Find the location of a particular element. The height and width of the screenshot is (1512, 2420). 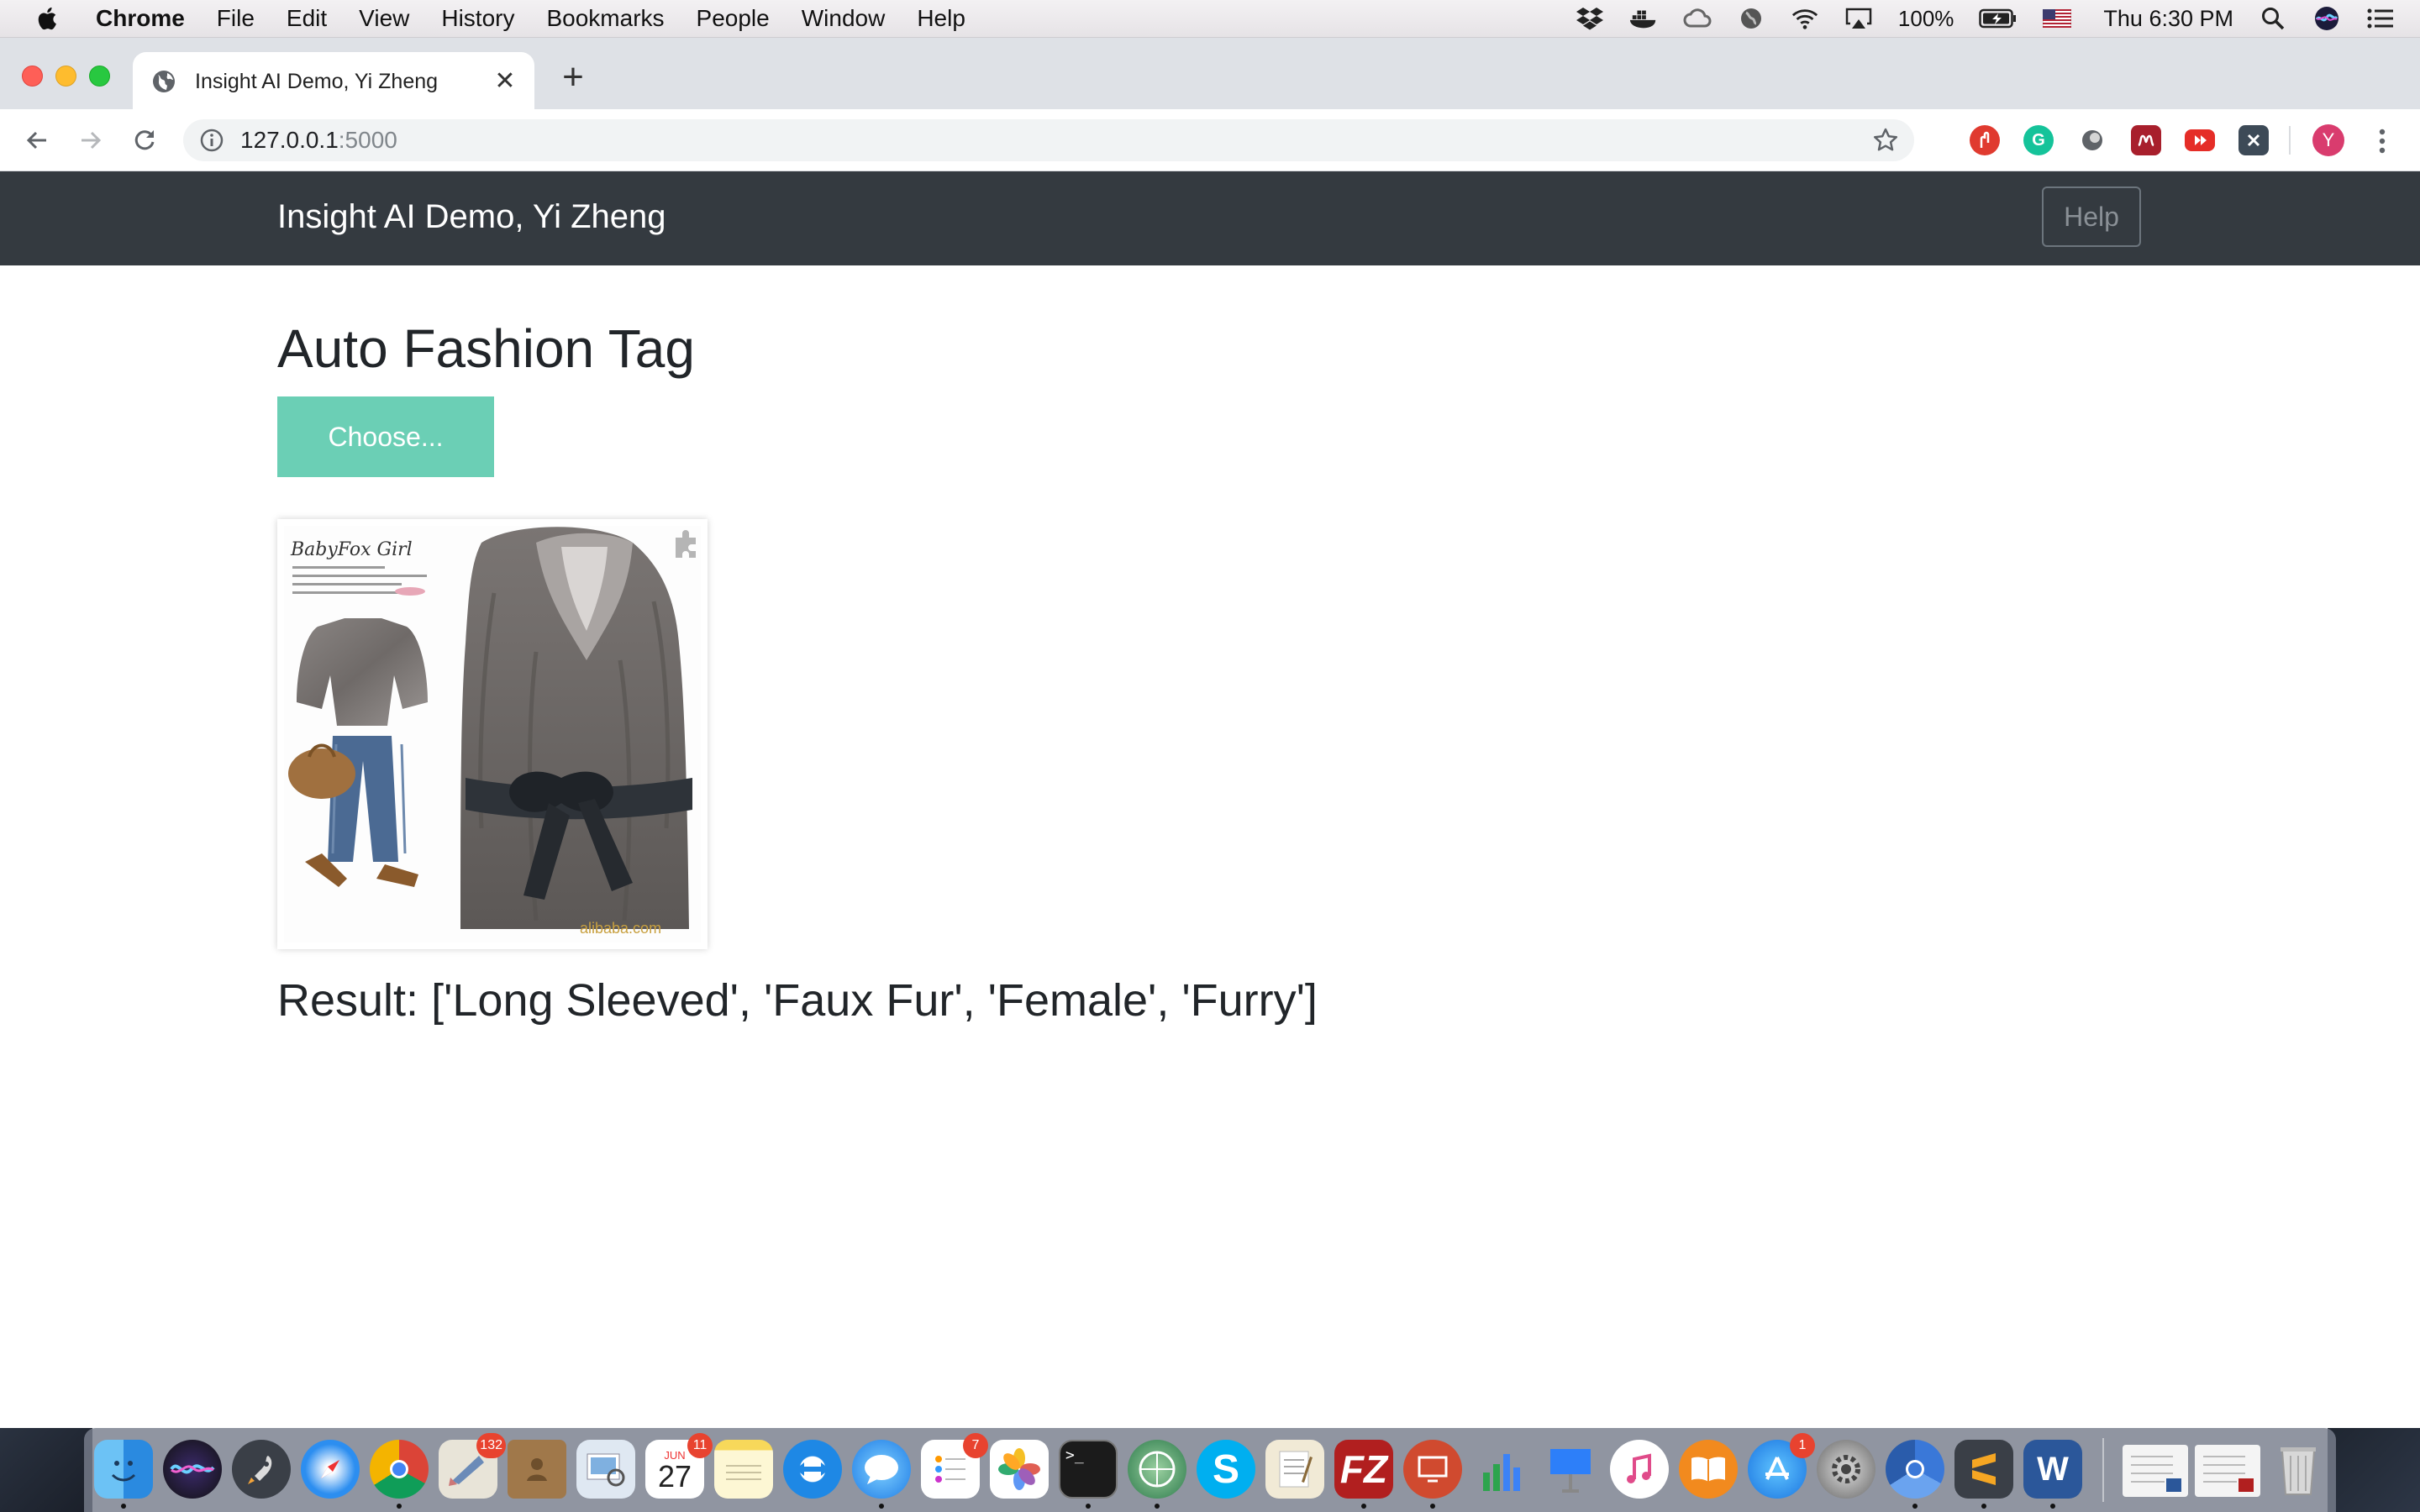

us-flag-icon is located at coordinates (2057, 18).